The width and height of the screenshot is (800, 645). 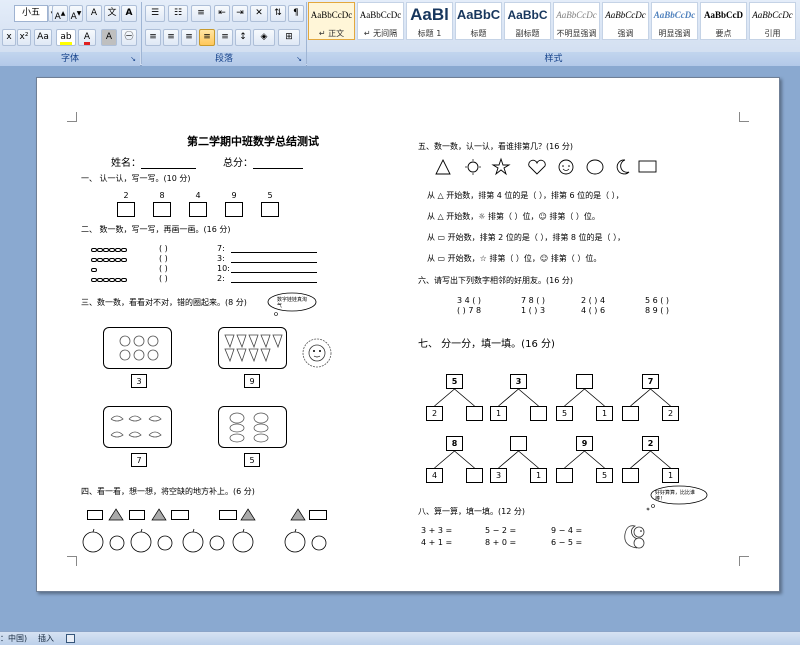 I want to click on justify-button: ≡, so click(x=207, y=37).